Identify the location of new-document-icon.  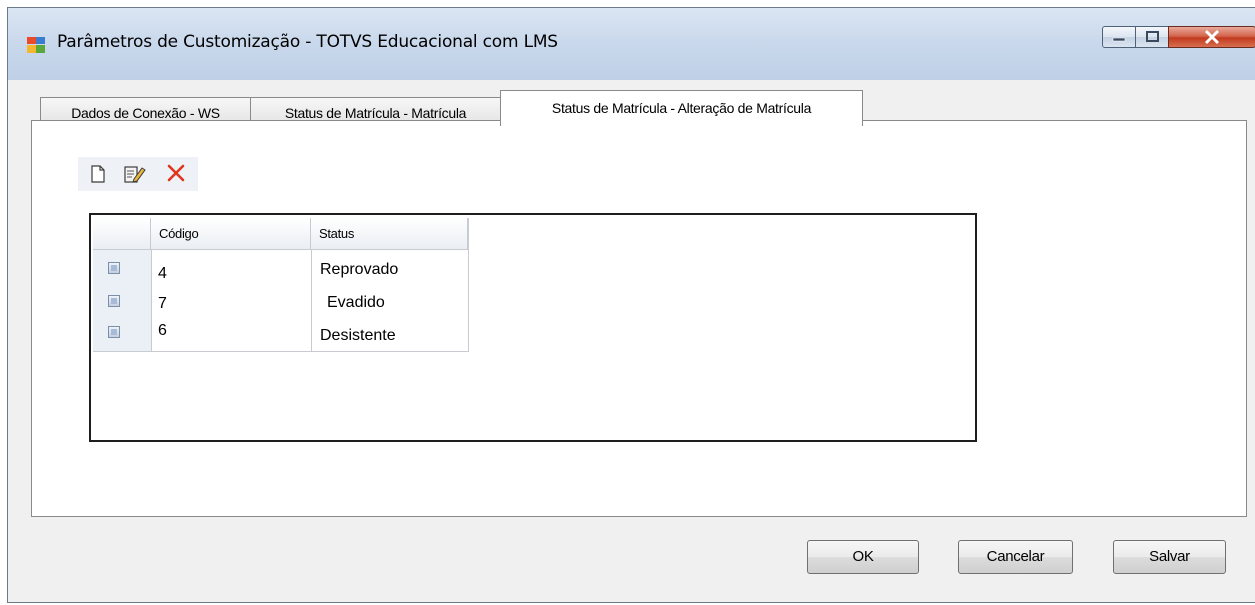
(98, 174).